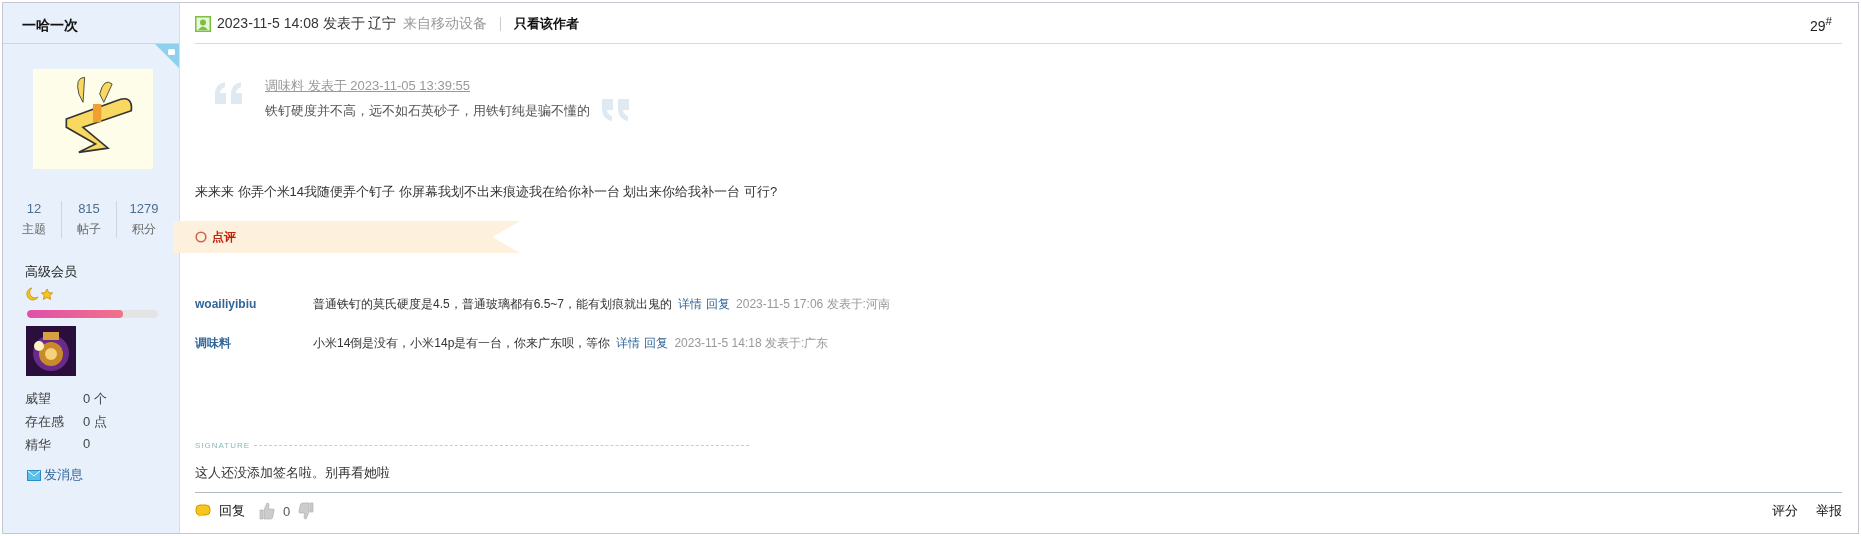 The image size is (1861, 536). What do you see at coordinates (444, 24) in the screenshot?
I see `device-label: 来自移动设备` at bounding box center [444, 24].